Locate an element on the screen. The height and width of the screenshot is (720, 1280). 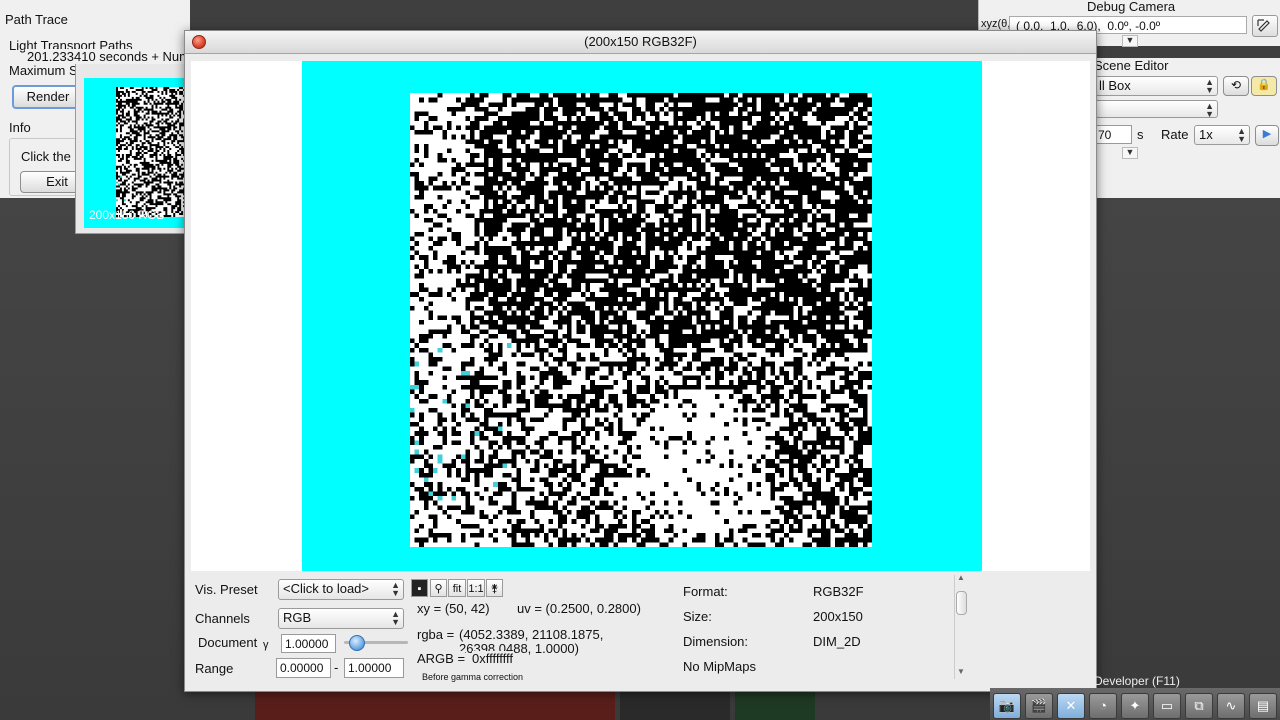
pin-icon: ⚵ is located at coordinates (494, 589).